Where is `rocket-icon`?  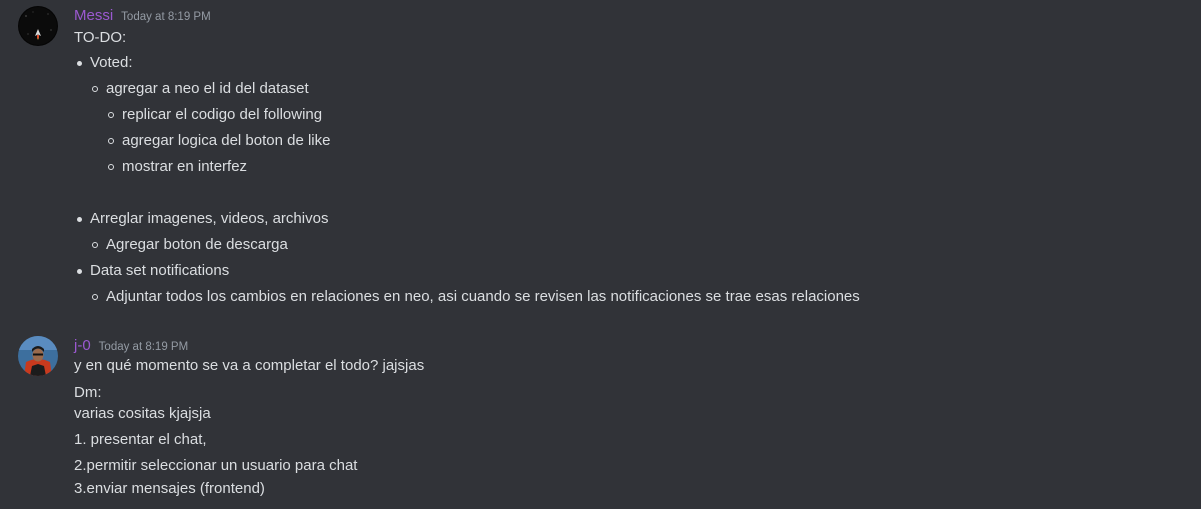
rocket-icon is located at coordinates (38, 26).